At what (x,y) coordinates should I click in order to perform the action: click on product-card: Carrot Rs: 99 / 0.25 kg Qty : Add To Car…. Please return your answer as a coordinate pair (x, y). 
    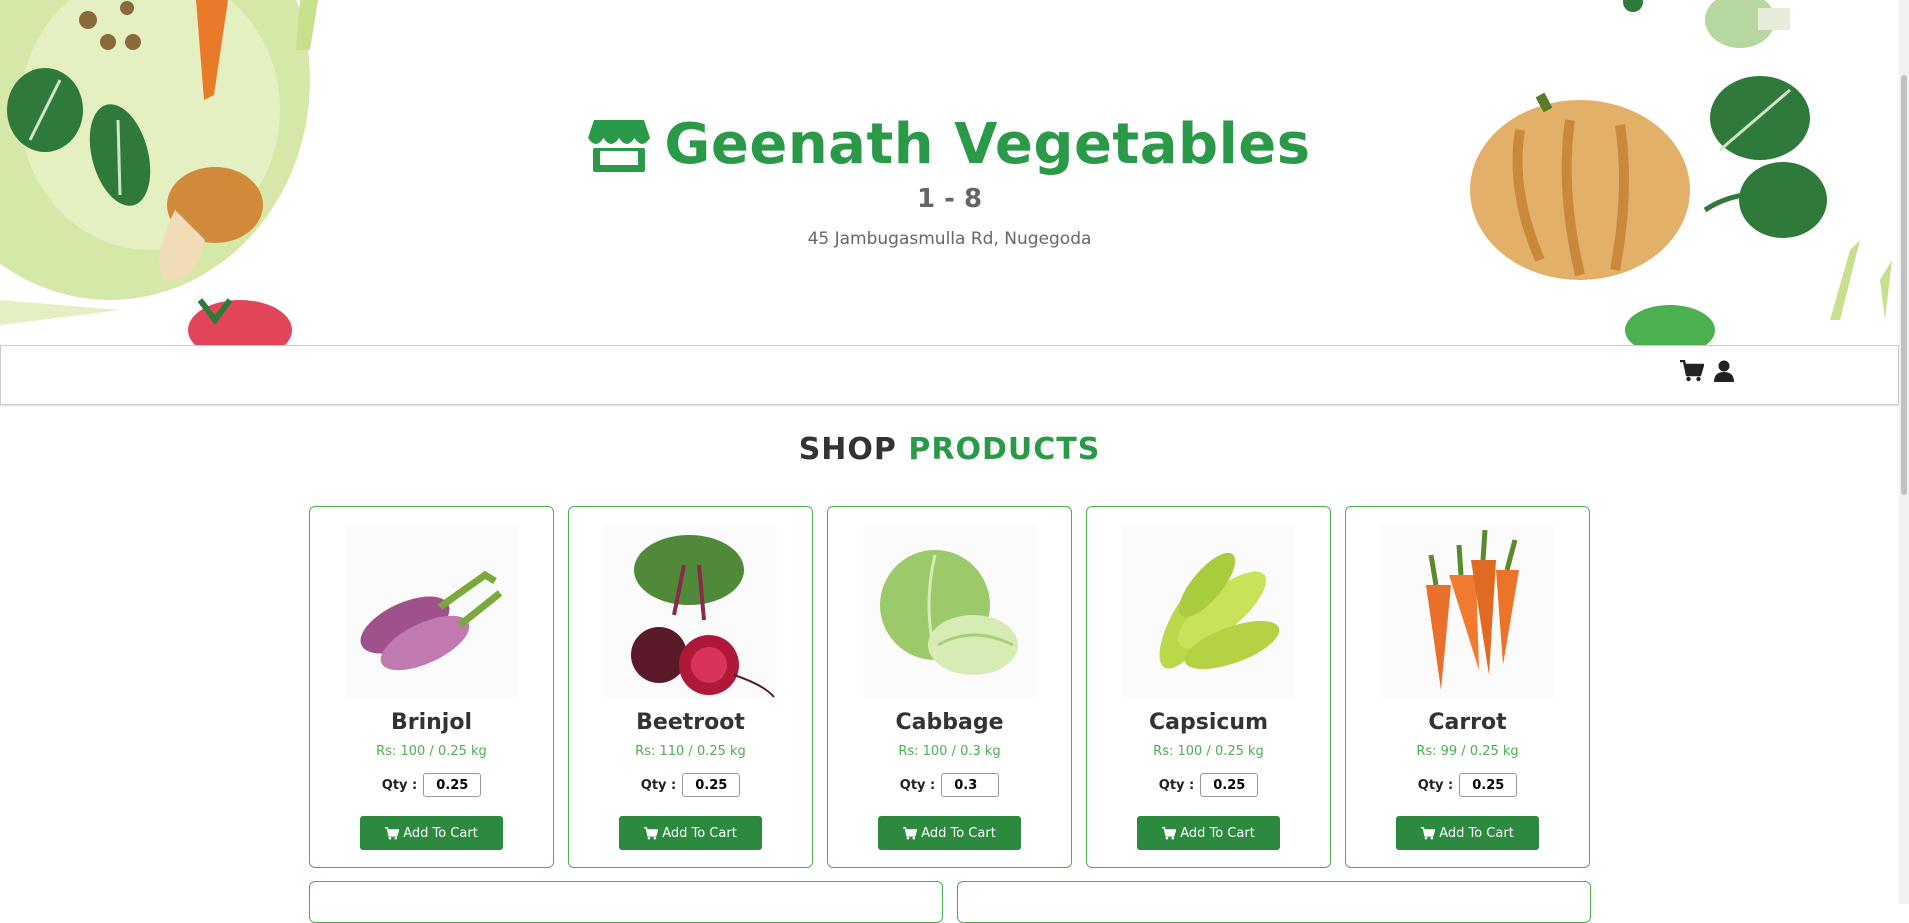
    Looking at the image, I should click on (1467, 687).